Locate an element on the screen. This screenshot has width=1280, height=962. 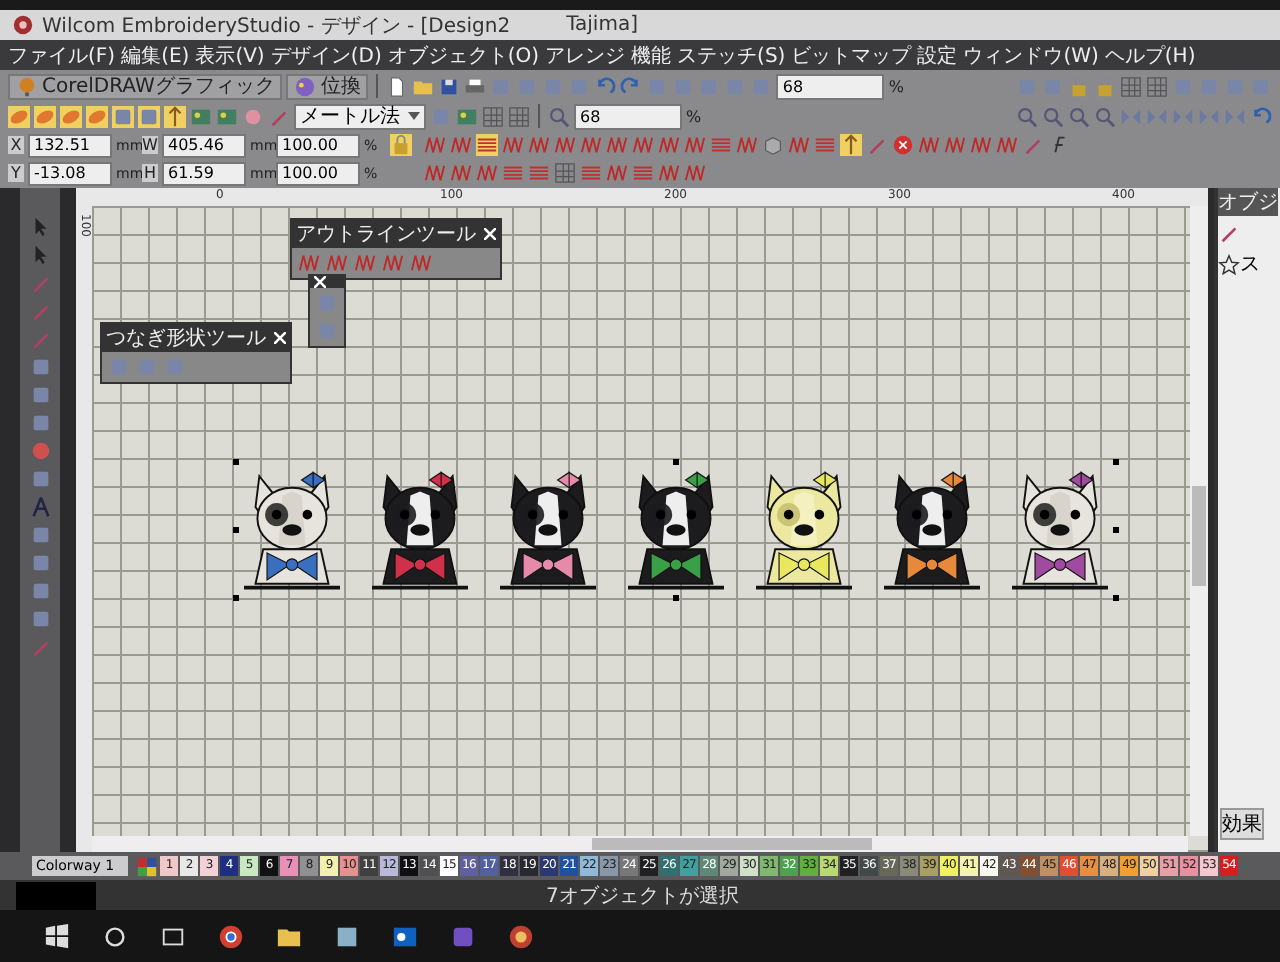
menu-item: ビットマップ is located at coordinates (851, 55).